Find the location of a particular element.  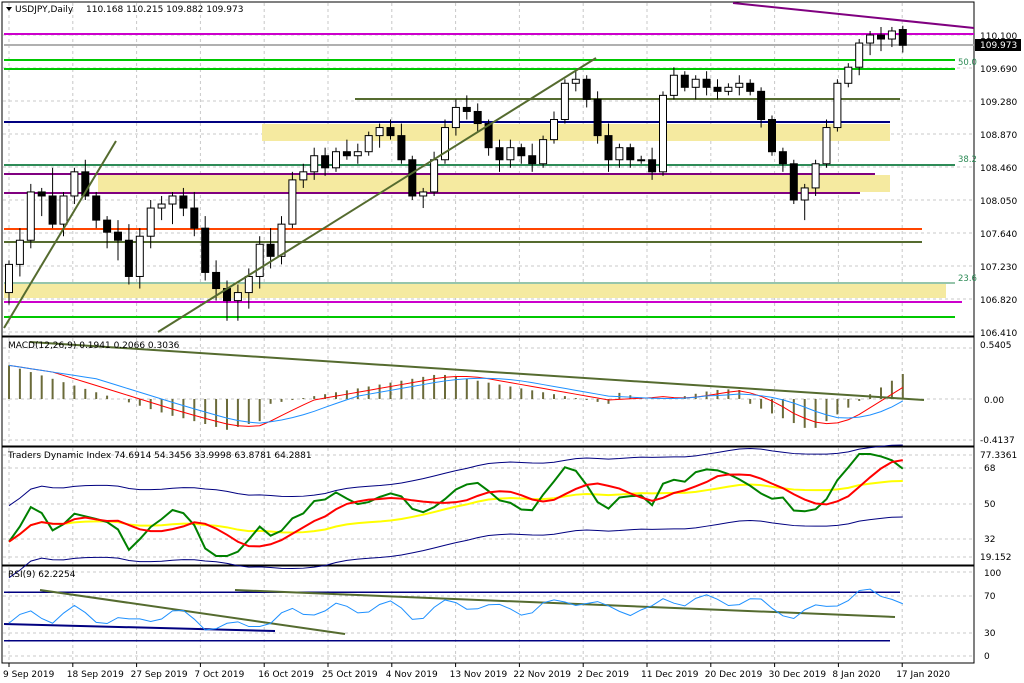

y-tick: 68 is located at coordinates (990, 469).